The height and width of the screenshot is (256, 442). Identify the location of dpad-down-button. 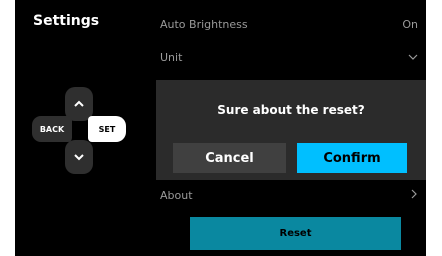
(79, 157).